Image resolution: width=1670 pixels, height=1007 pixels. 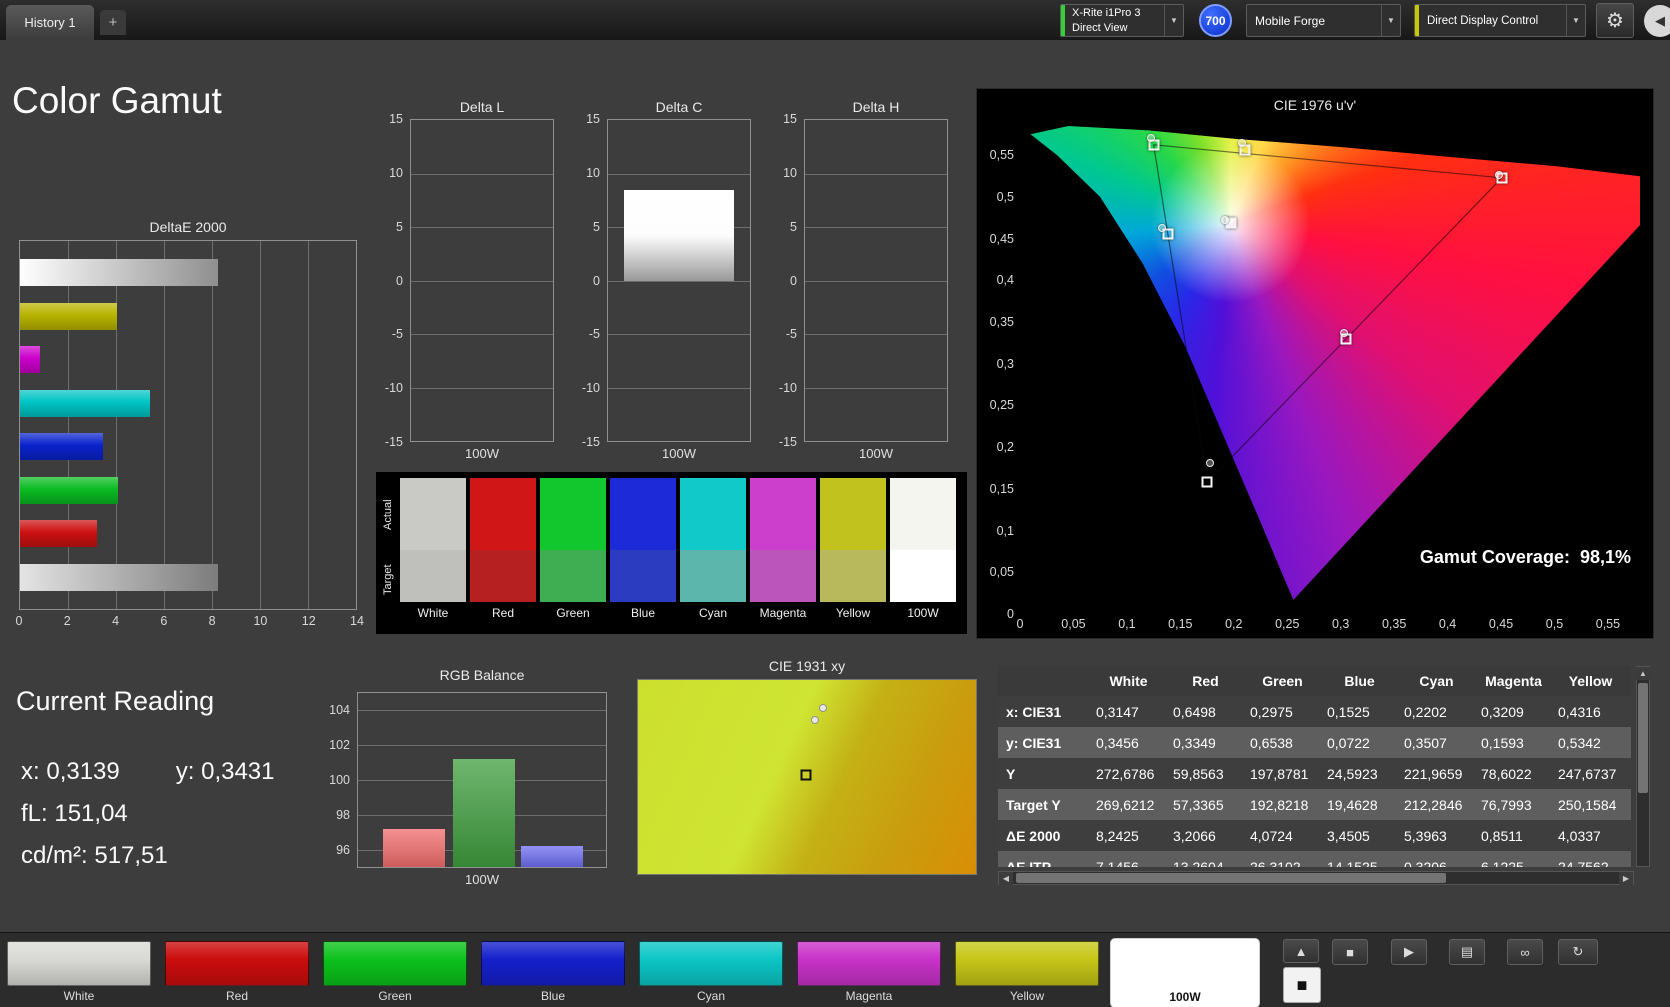 I want to click on axis-tick-label: 0,1, so click(x=1127, y=624).